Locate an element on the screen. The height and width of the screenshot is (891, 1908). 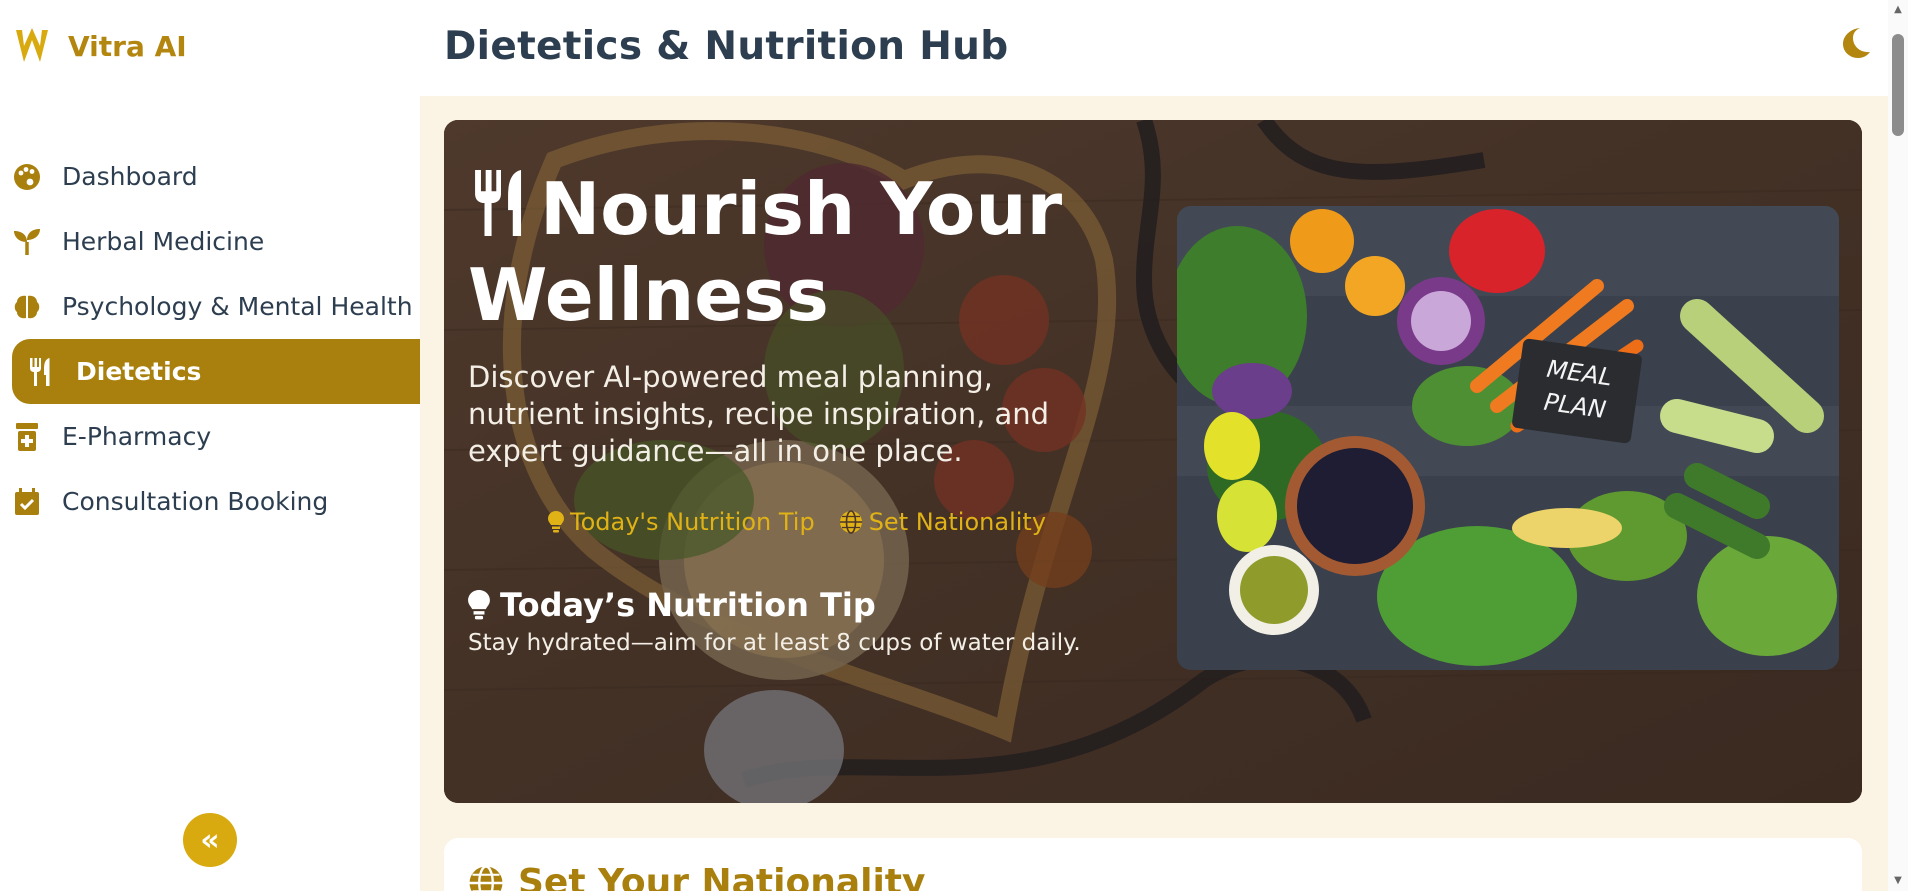
calendar-check-icon is located at coordinates (27, 502).